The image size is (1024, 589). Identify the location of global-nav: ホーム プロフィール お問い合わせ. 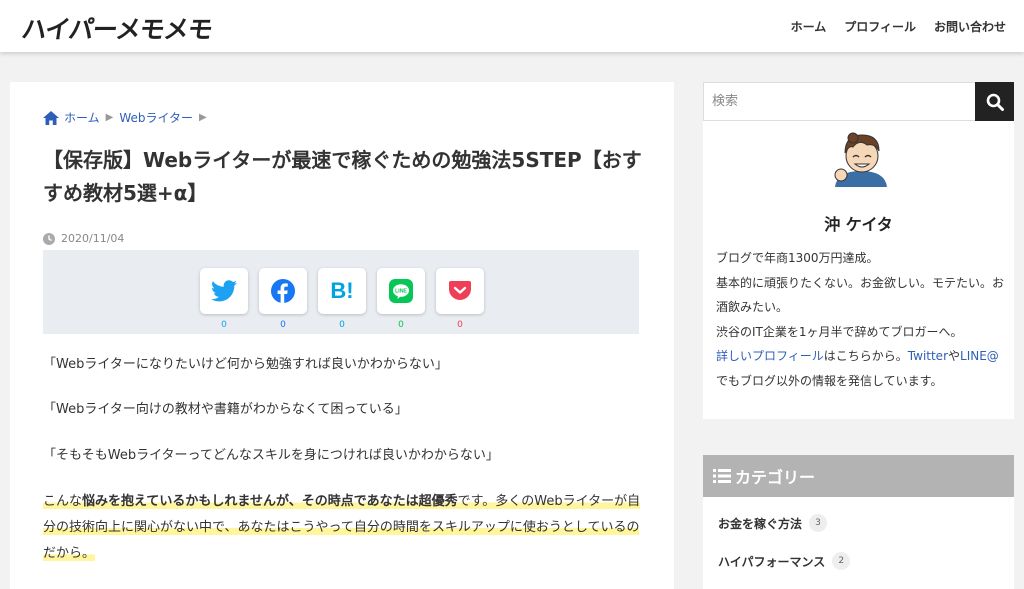
(898, 26).